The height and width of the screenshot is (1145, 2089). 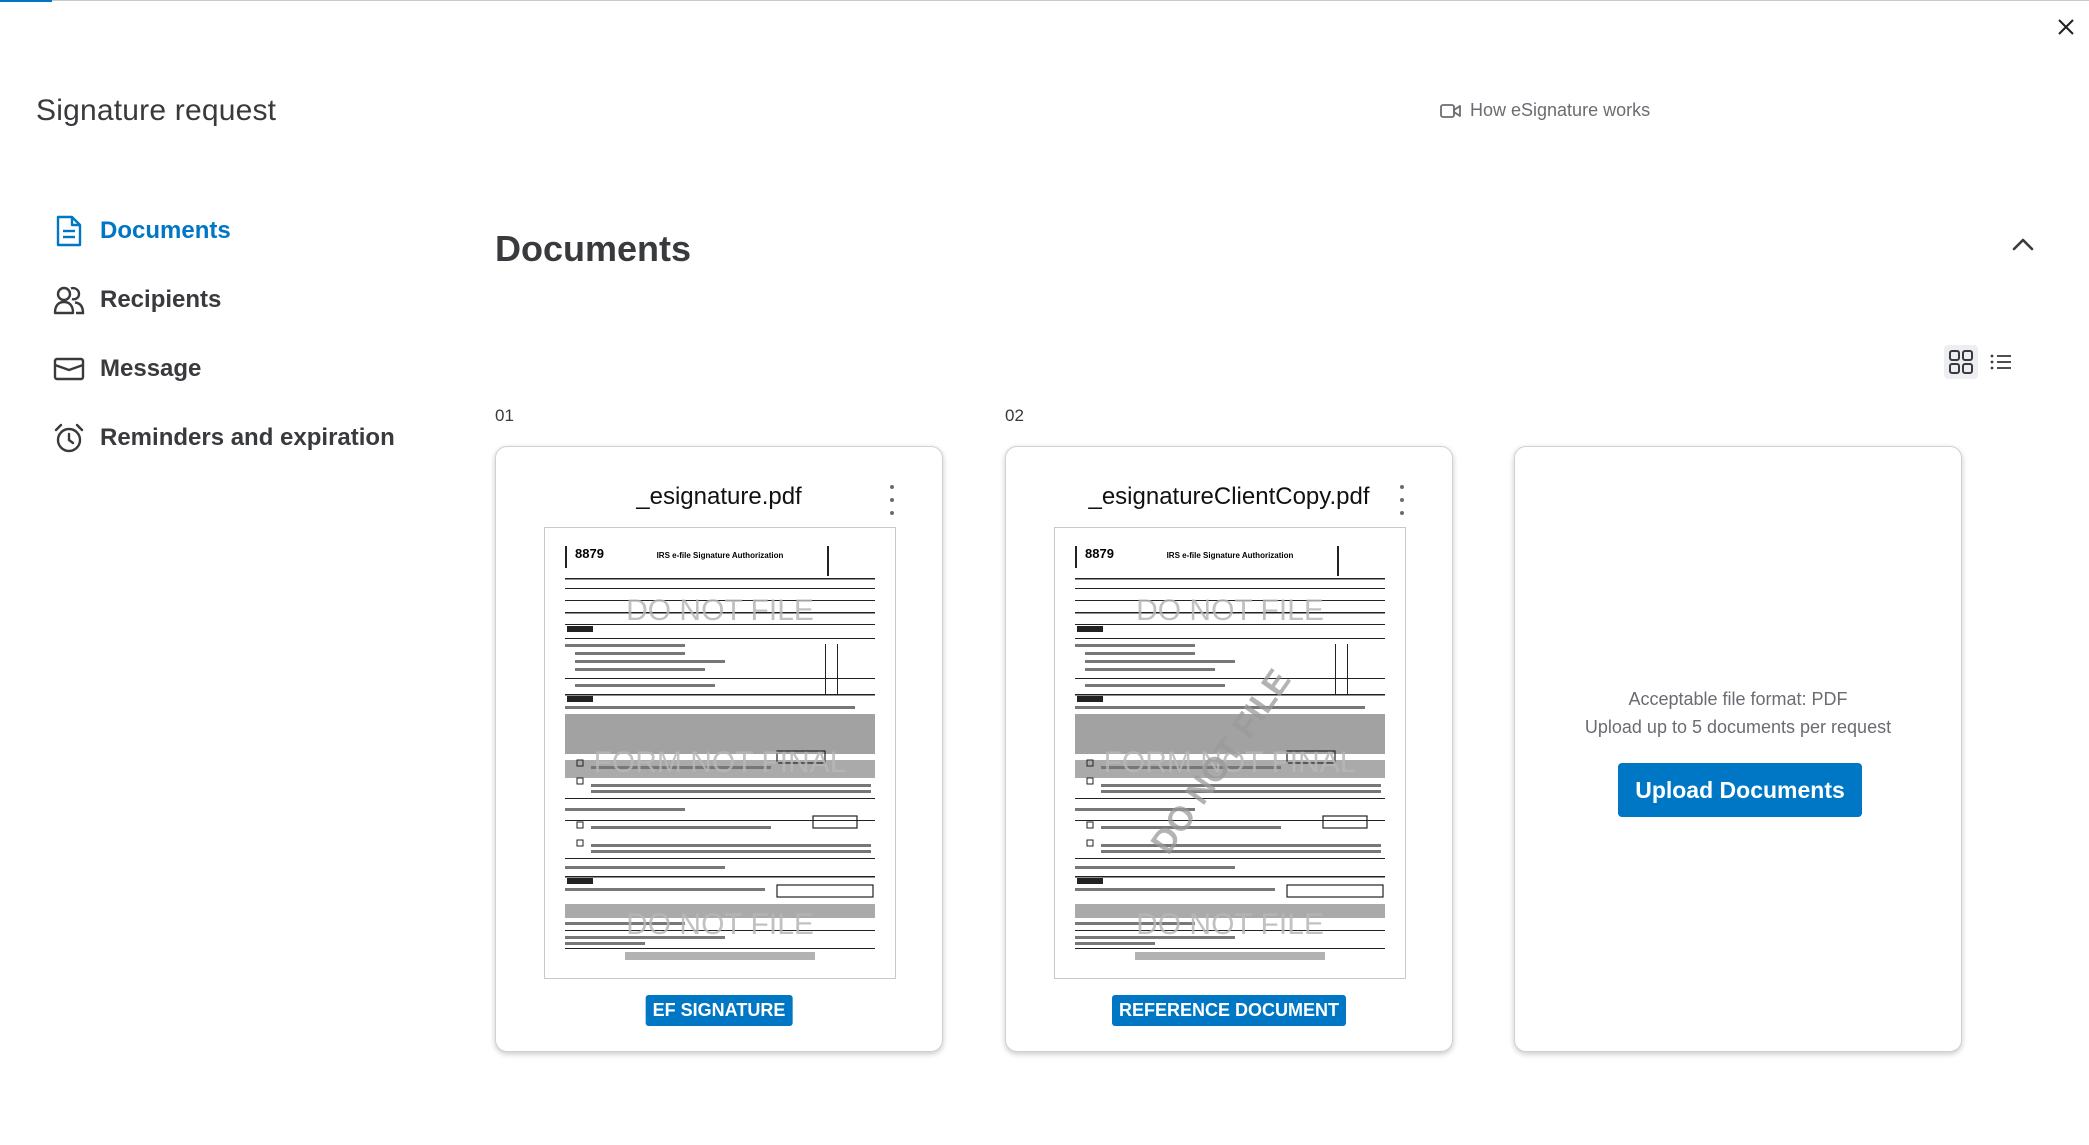 I want to click on document-index: 01, so click(x=504, y=415).